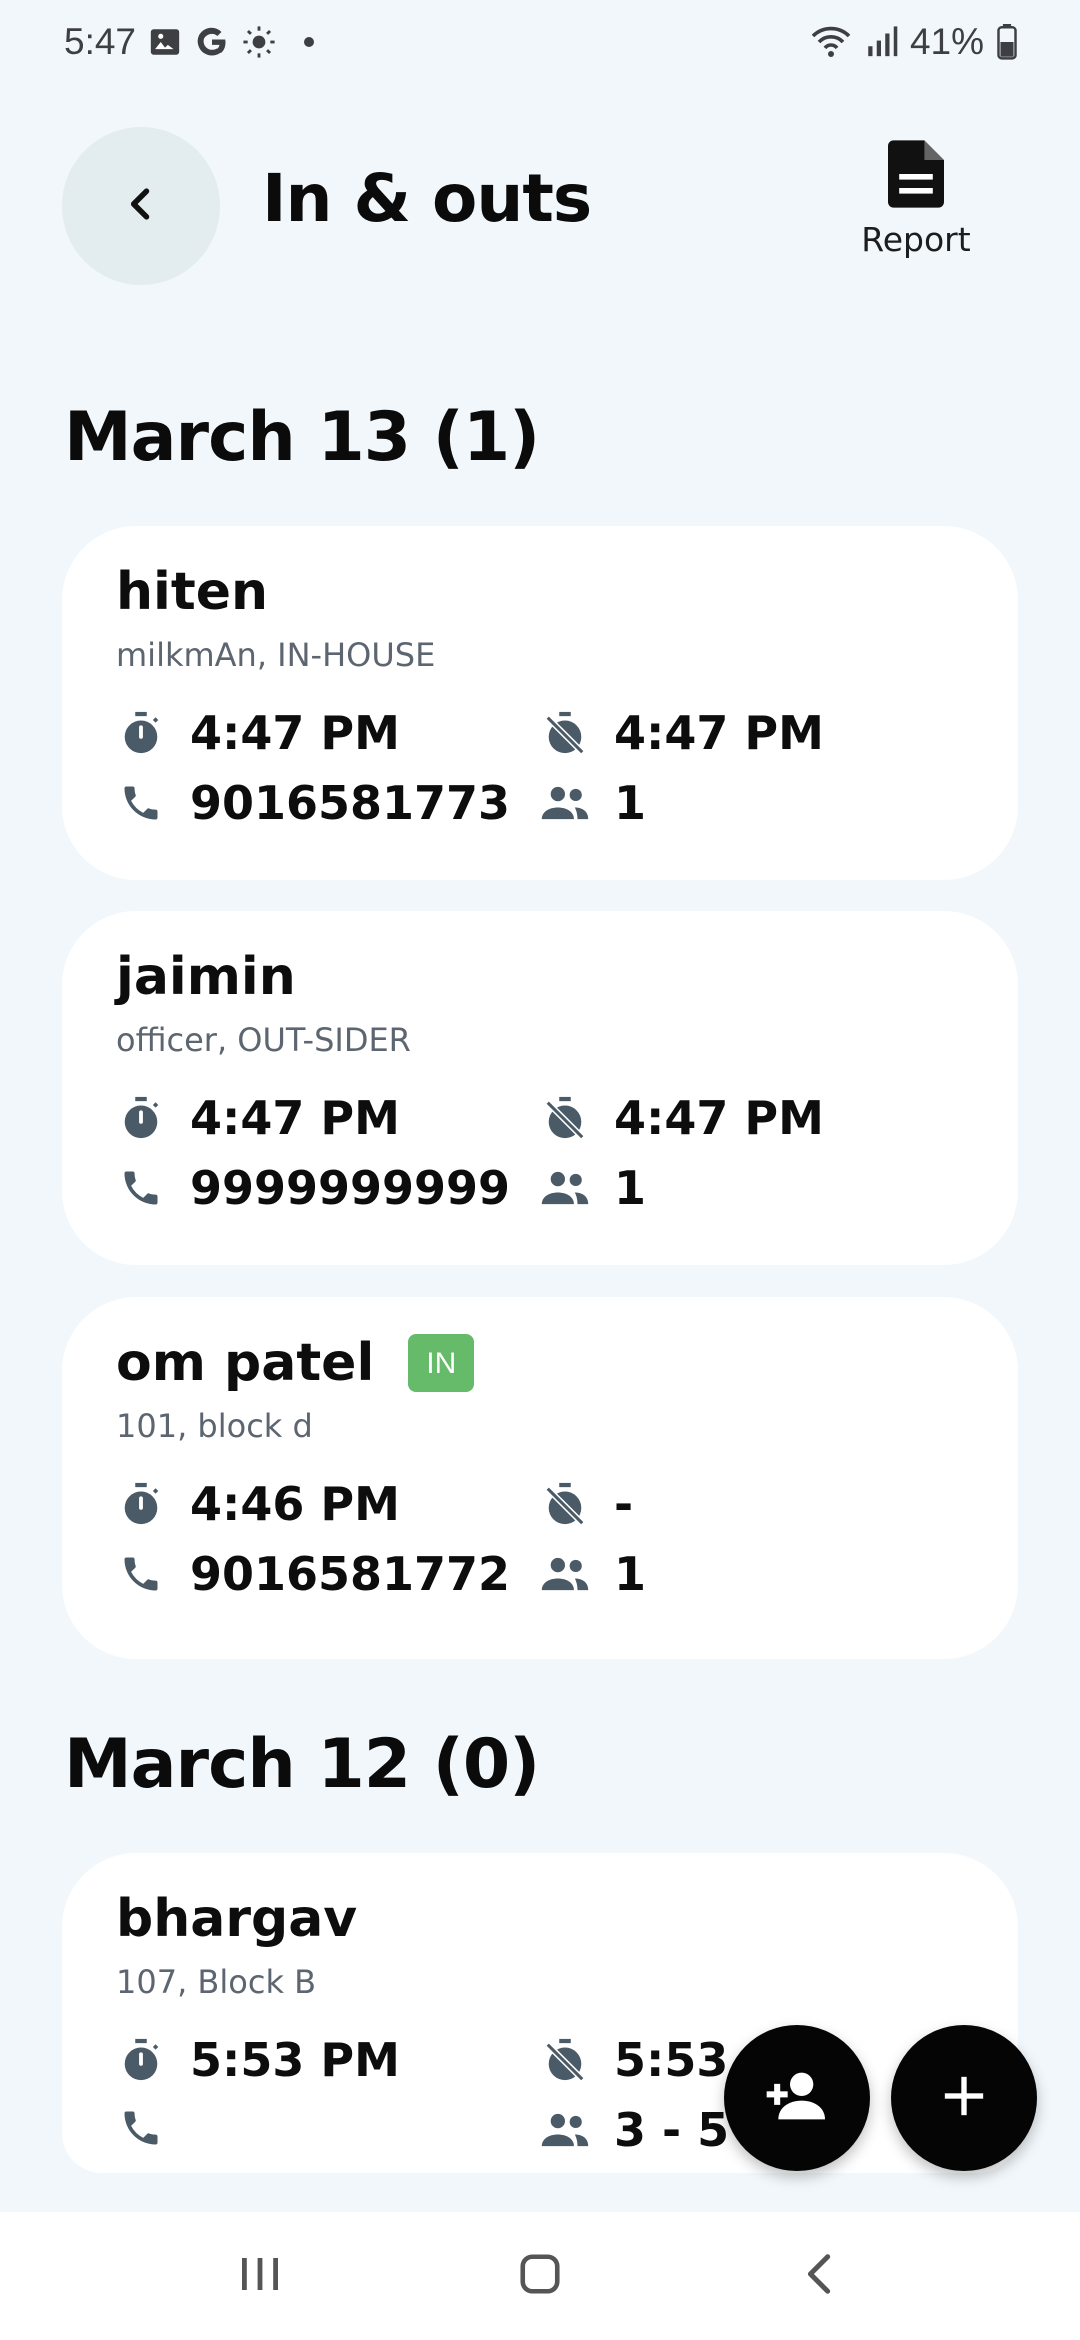 Image resolution: width=1080 pixels, height=2340 pixels. Describe the element at coordinates (295, 1504) in the screenshot. I see `in-time: 4:46 PM` at that location.